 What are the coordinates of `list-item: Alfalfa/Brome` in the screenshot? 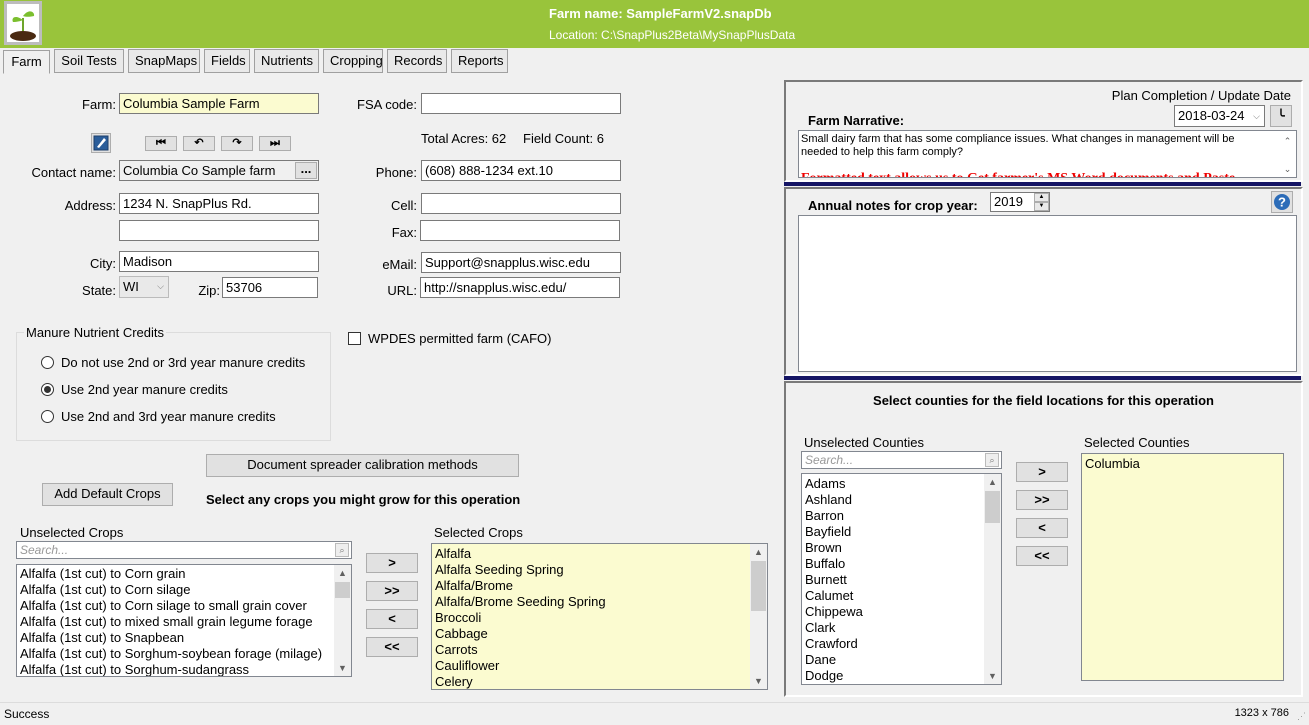 It's located at (599, 586).